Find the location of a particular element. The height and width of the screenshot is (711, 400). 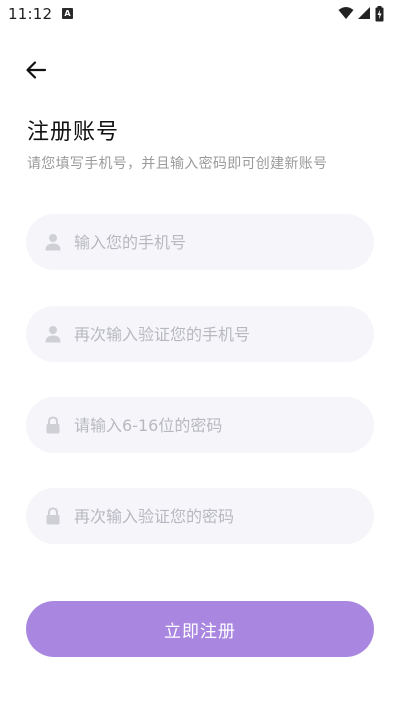

register-button: 立即注册 is located at coordinates (200, 629).